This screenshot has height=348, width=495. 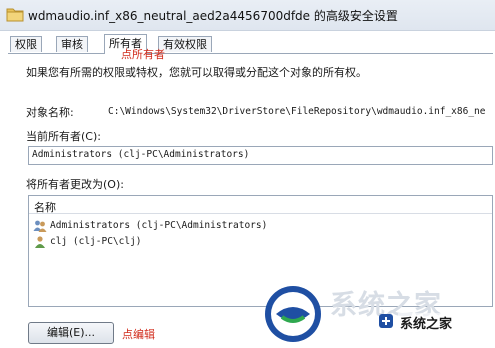 What do you see at coordinates (40, 226) in the screenshot?
I see `group-users-icon` at bounding box center [40, 226].